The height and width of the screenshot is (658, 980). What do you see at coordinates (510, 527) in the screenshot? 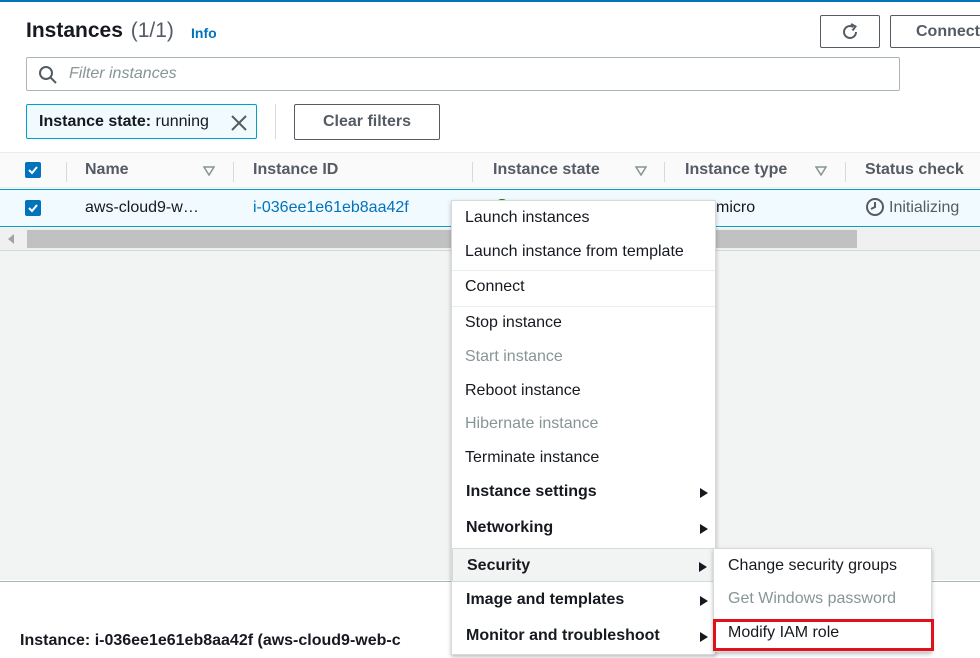
I see `menu-item-networking-label: Networking` at bounding box center [510, 527].